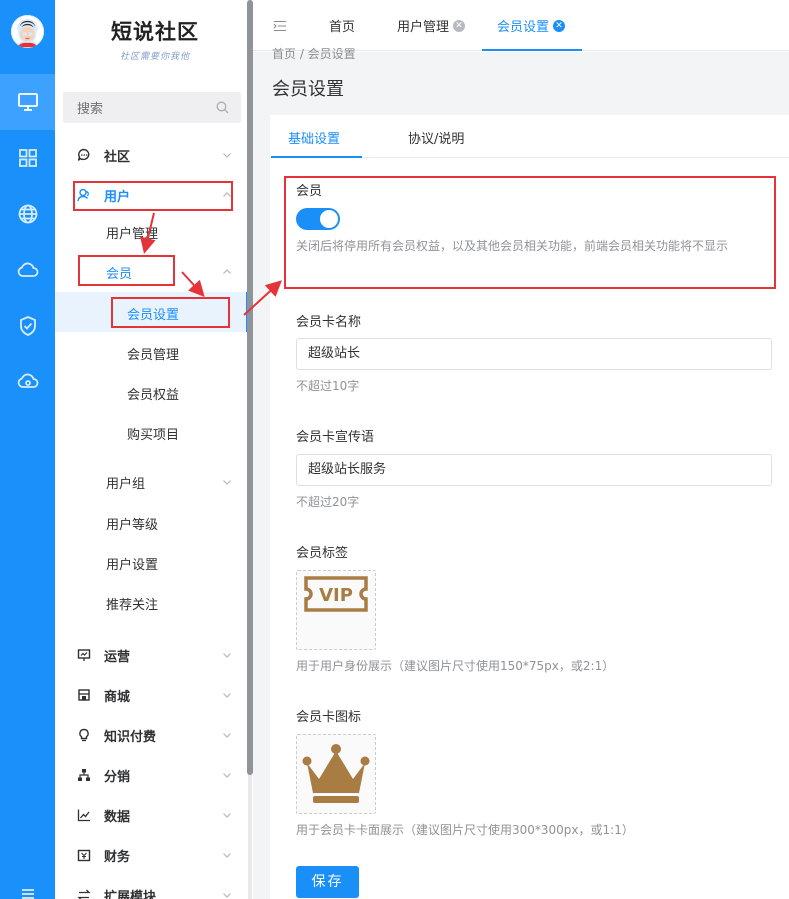 The image size is (789, 899). Describe the element at coordinates (328, 386) in the screenshot. I see `card-name-hint: 不超过10字` at that location.